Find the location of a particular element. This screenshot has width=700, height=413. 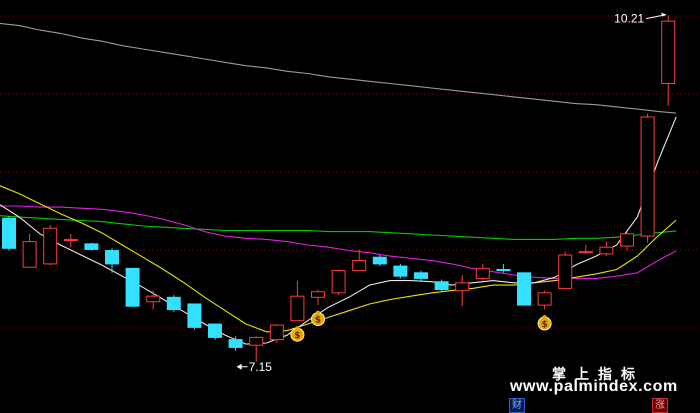

max-arrow-head is located at coordinates (664, 14).